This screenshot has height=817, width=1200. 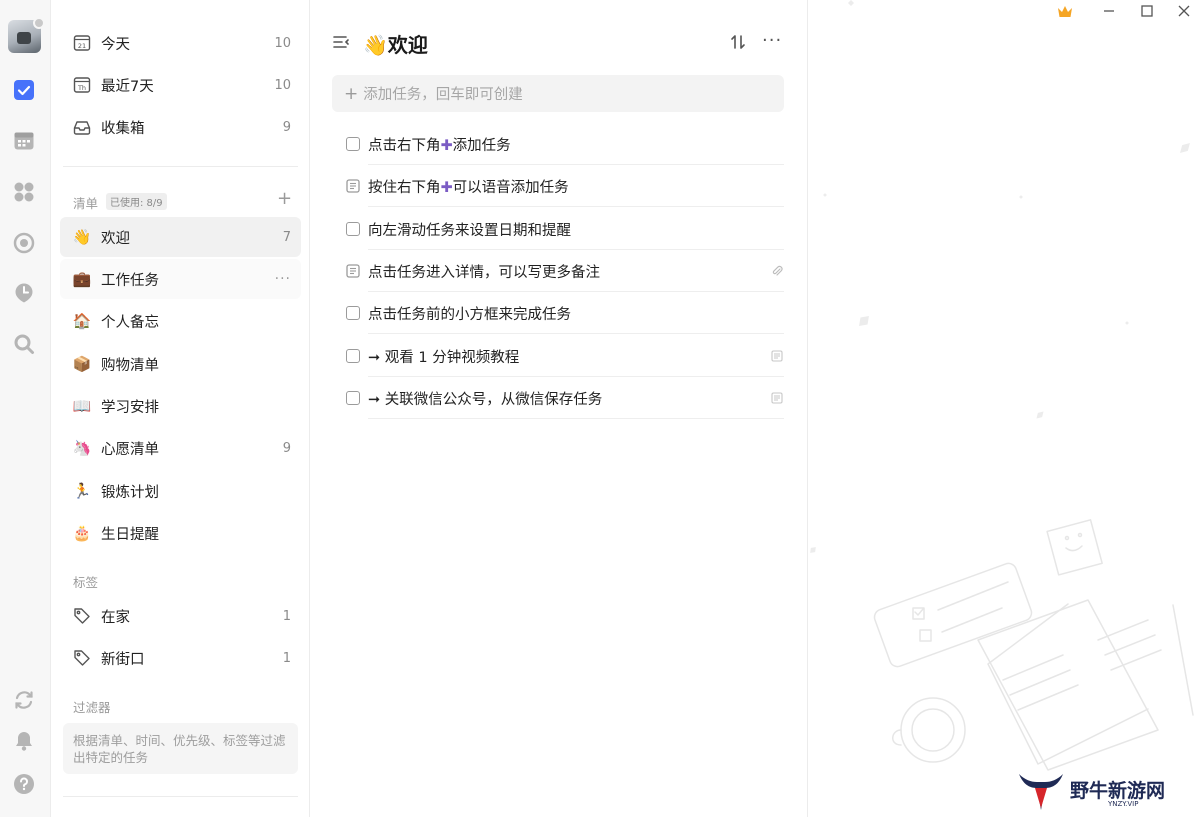 What do you see at coordinates (469, 314) in the screenshot?
I see `task-title: 点击任务前的小方框来完成任务` at bounding box center [469, 314].